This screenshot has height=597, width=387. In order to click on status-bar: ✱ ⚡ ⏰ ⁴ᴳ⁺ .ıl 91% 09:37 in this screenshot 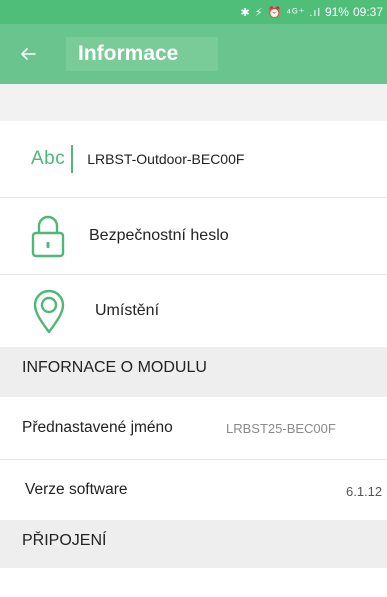, I will do `click(193, 12)`.